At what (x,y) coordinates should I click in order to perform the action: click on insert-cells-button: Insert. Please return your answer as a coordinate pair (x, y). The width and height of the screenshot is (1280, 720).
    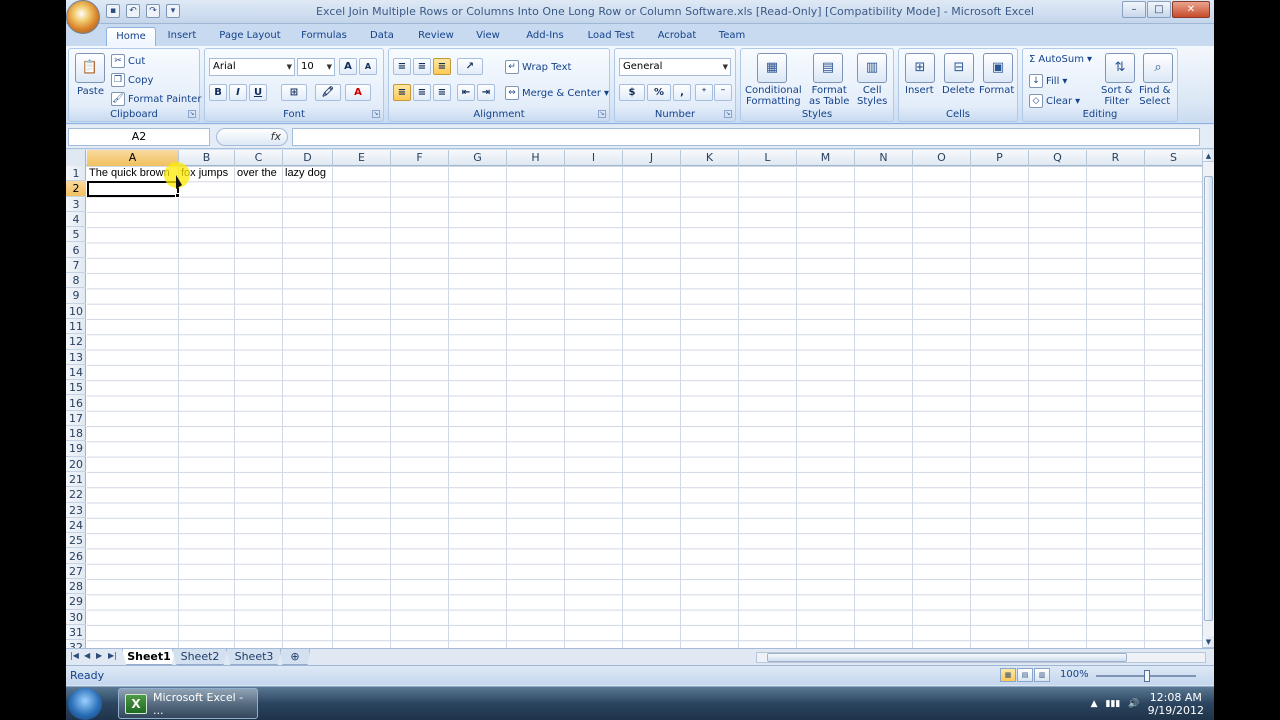
    Looking at the image, I should click on (919, 90).